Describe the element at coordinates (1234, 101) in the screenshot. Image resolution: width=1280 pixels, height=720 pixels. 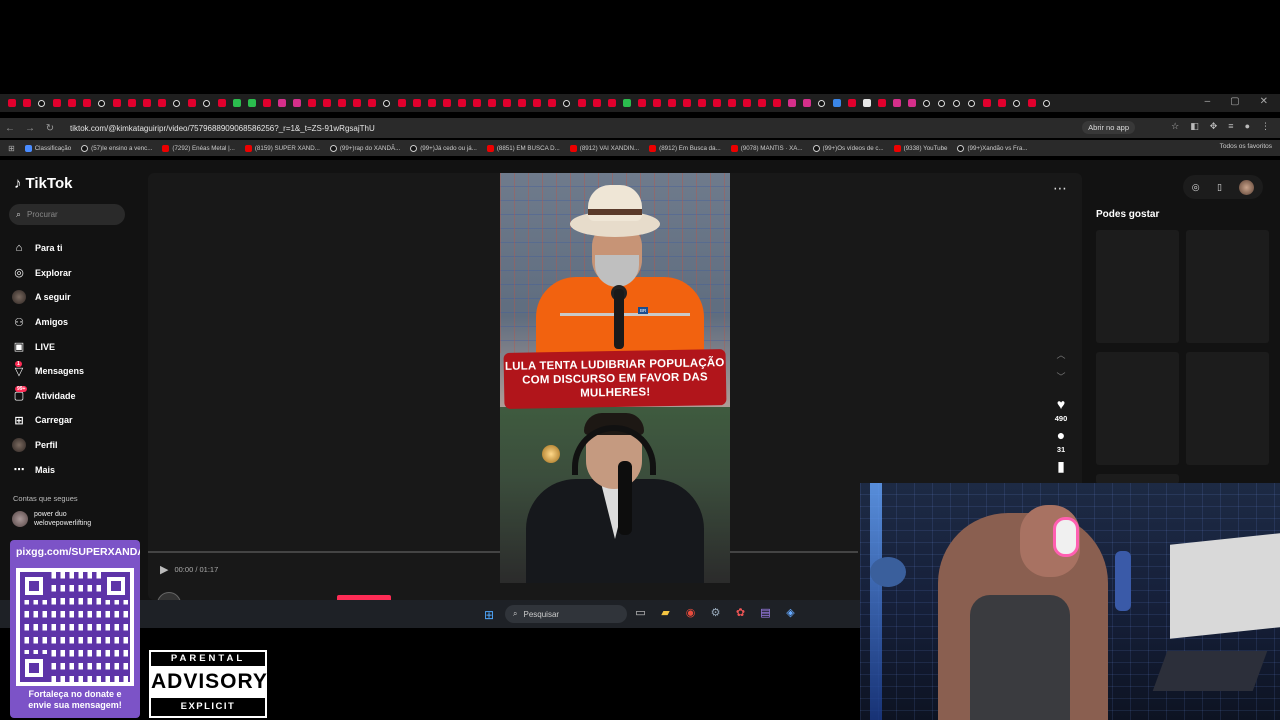
I see `maximize-icon: ▢` at that location.